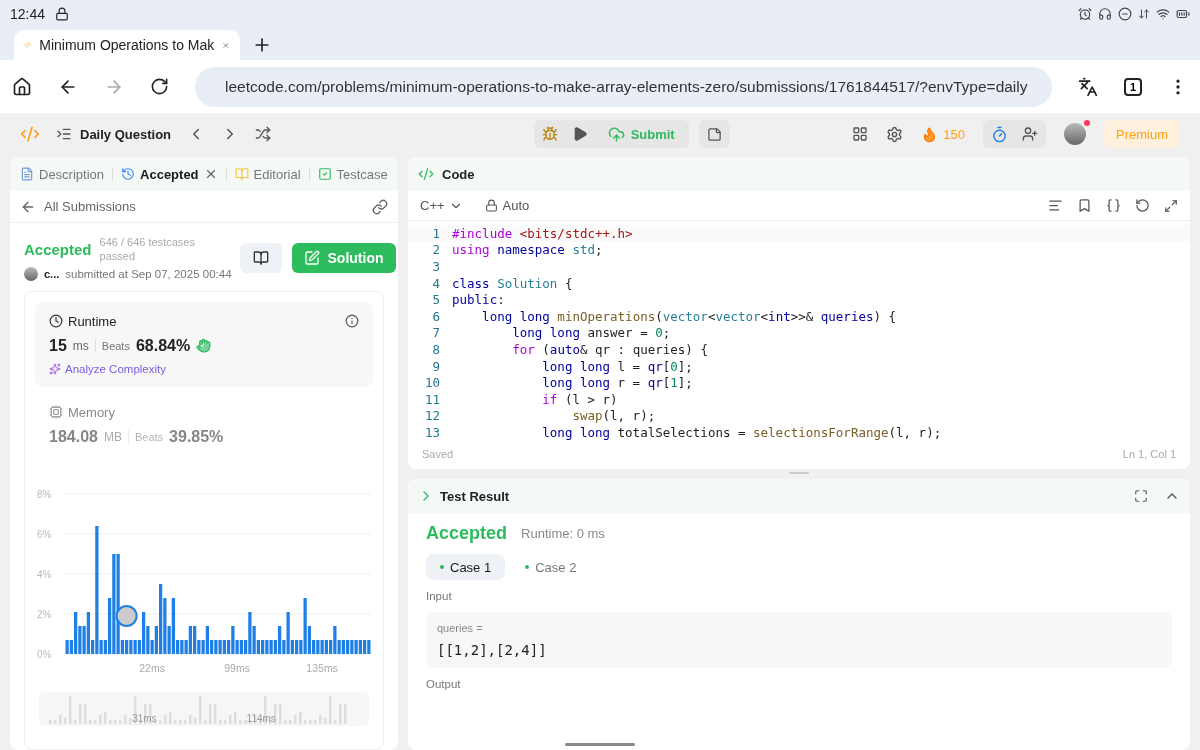 Image resolution: width=1200 pixels, height=750 pixels. Describe the element at coordinates (432, 383) in the screenshot. I see `line-number: 10` at that location.